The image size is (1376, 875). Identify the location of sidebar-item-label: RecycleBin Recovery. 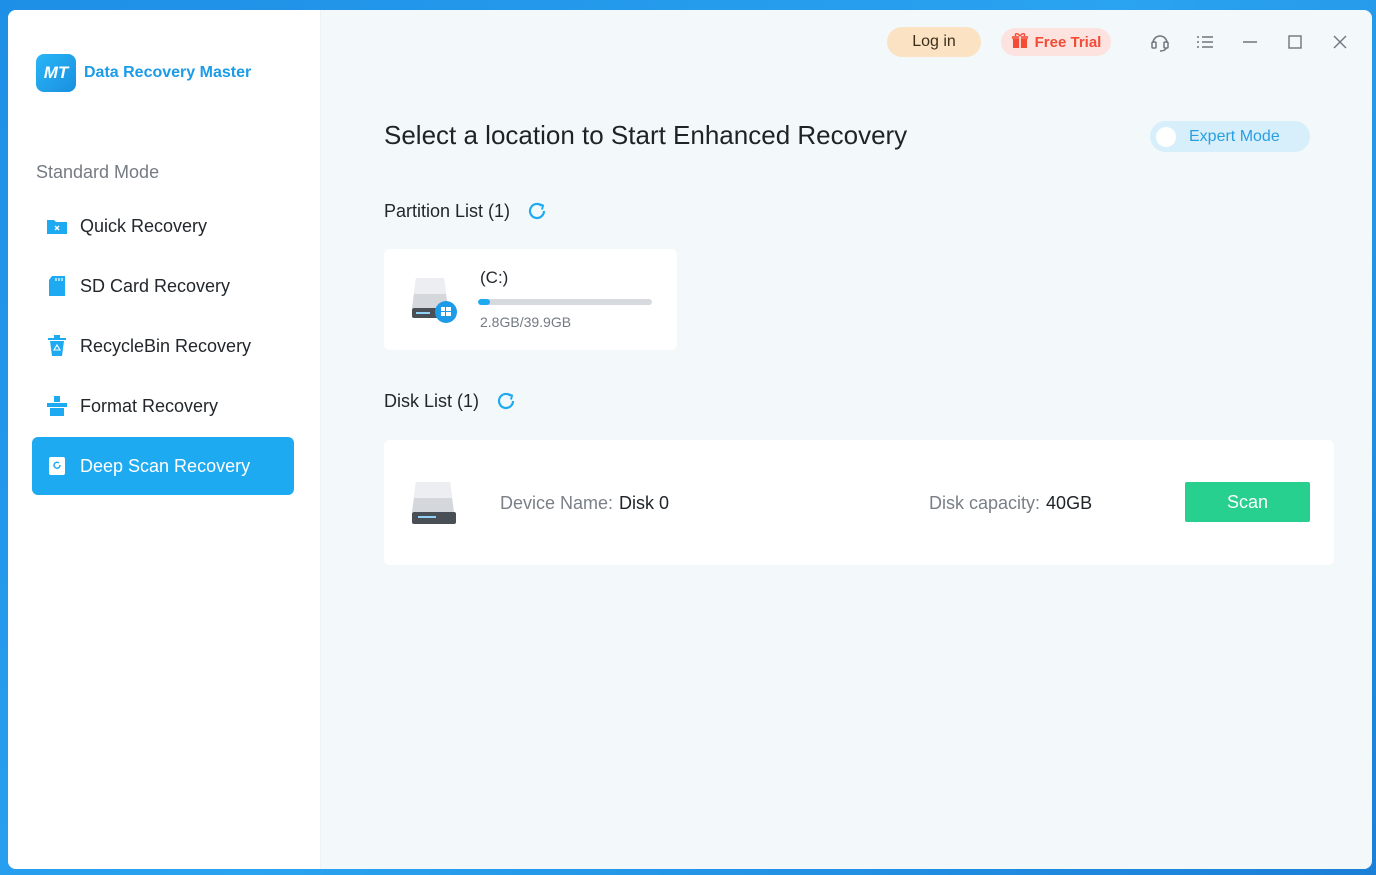
(166, 345).